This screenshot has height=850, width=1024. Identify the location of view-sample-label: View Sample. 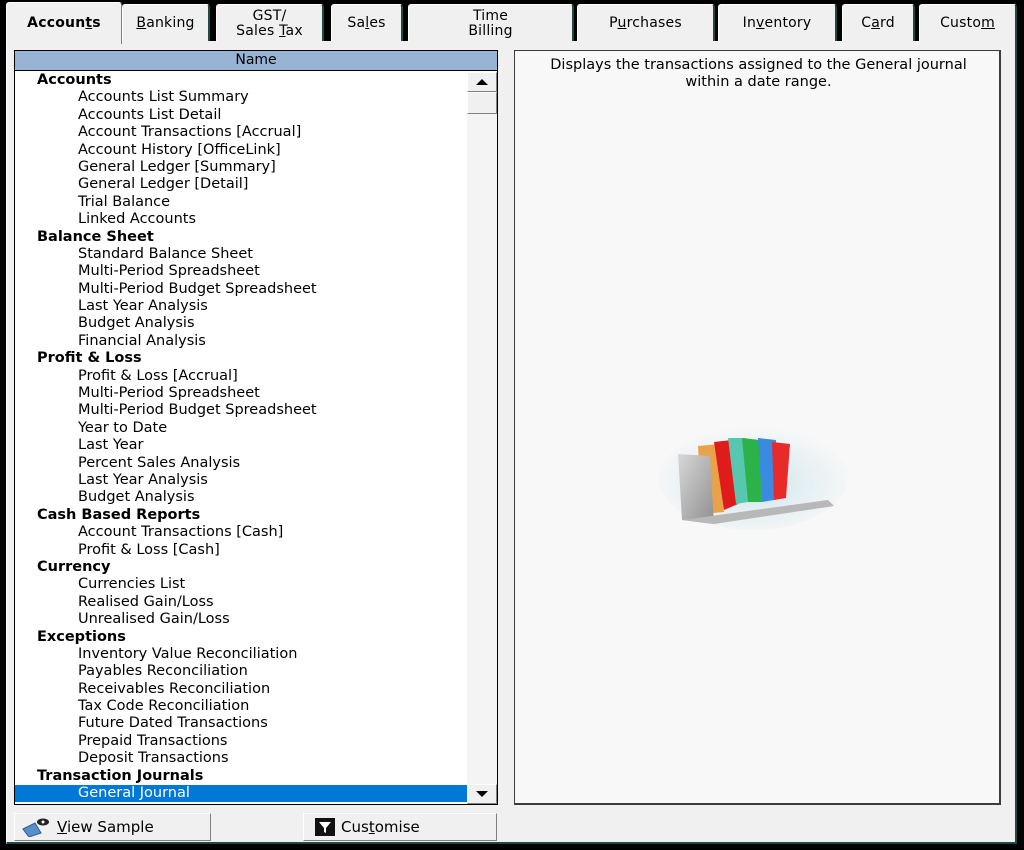
(105, 827).